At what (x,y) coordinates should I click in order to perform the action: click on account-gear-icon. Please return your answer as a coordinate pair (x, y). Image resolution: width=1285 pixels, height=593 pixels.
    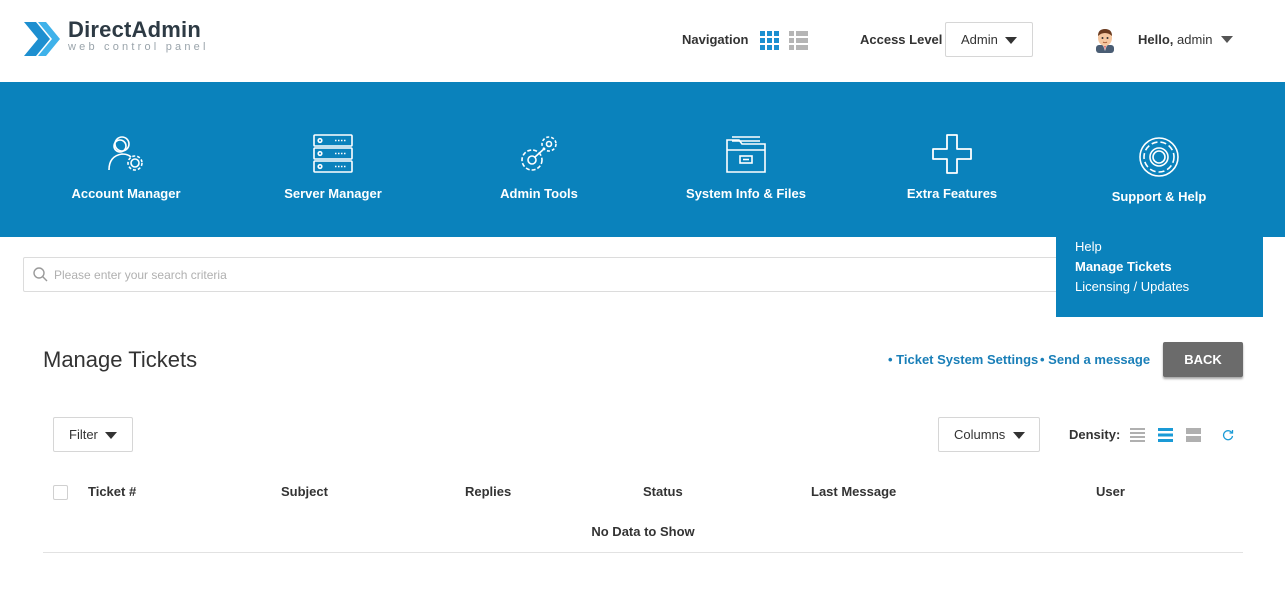
    Looking at the image, I should click on (125, 153).